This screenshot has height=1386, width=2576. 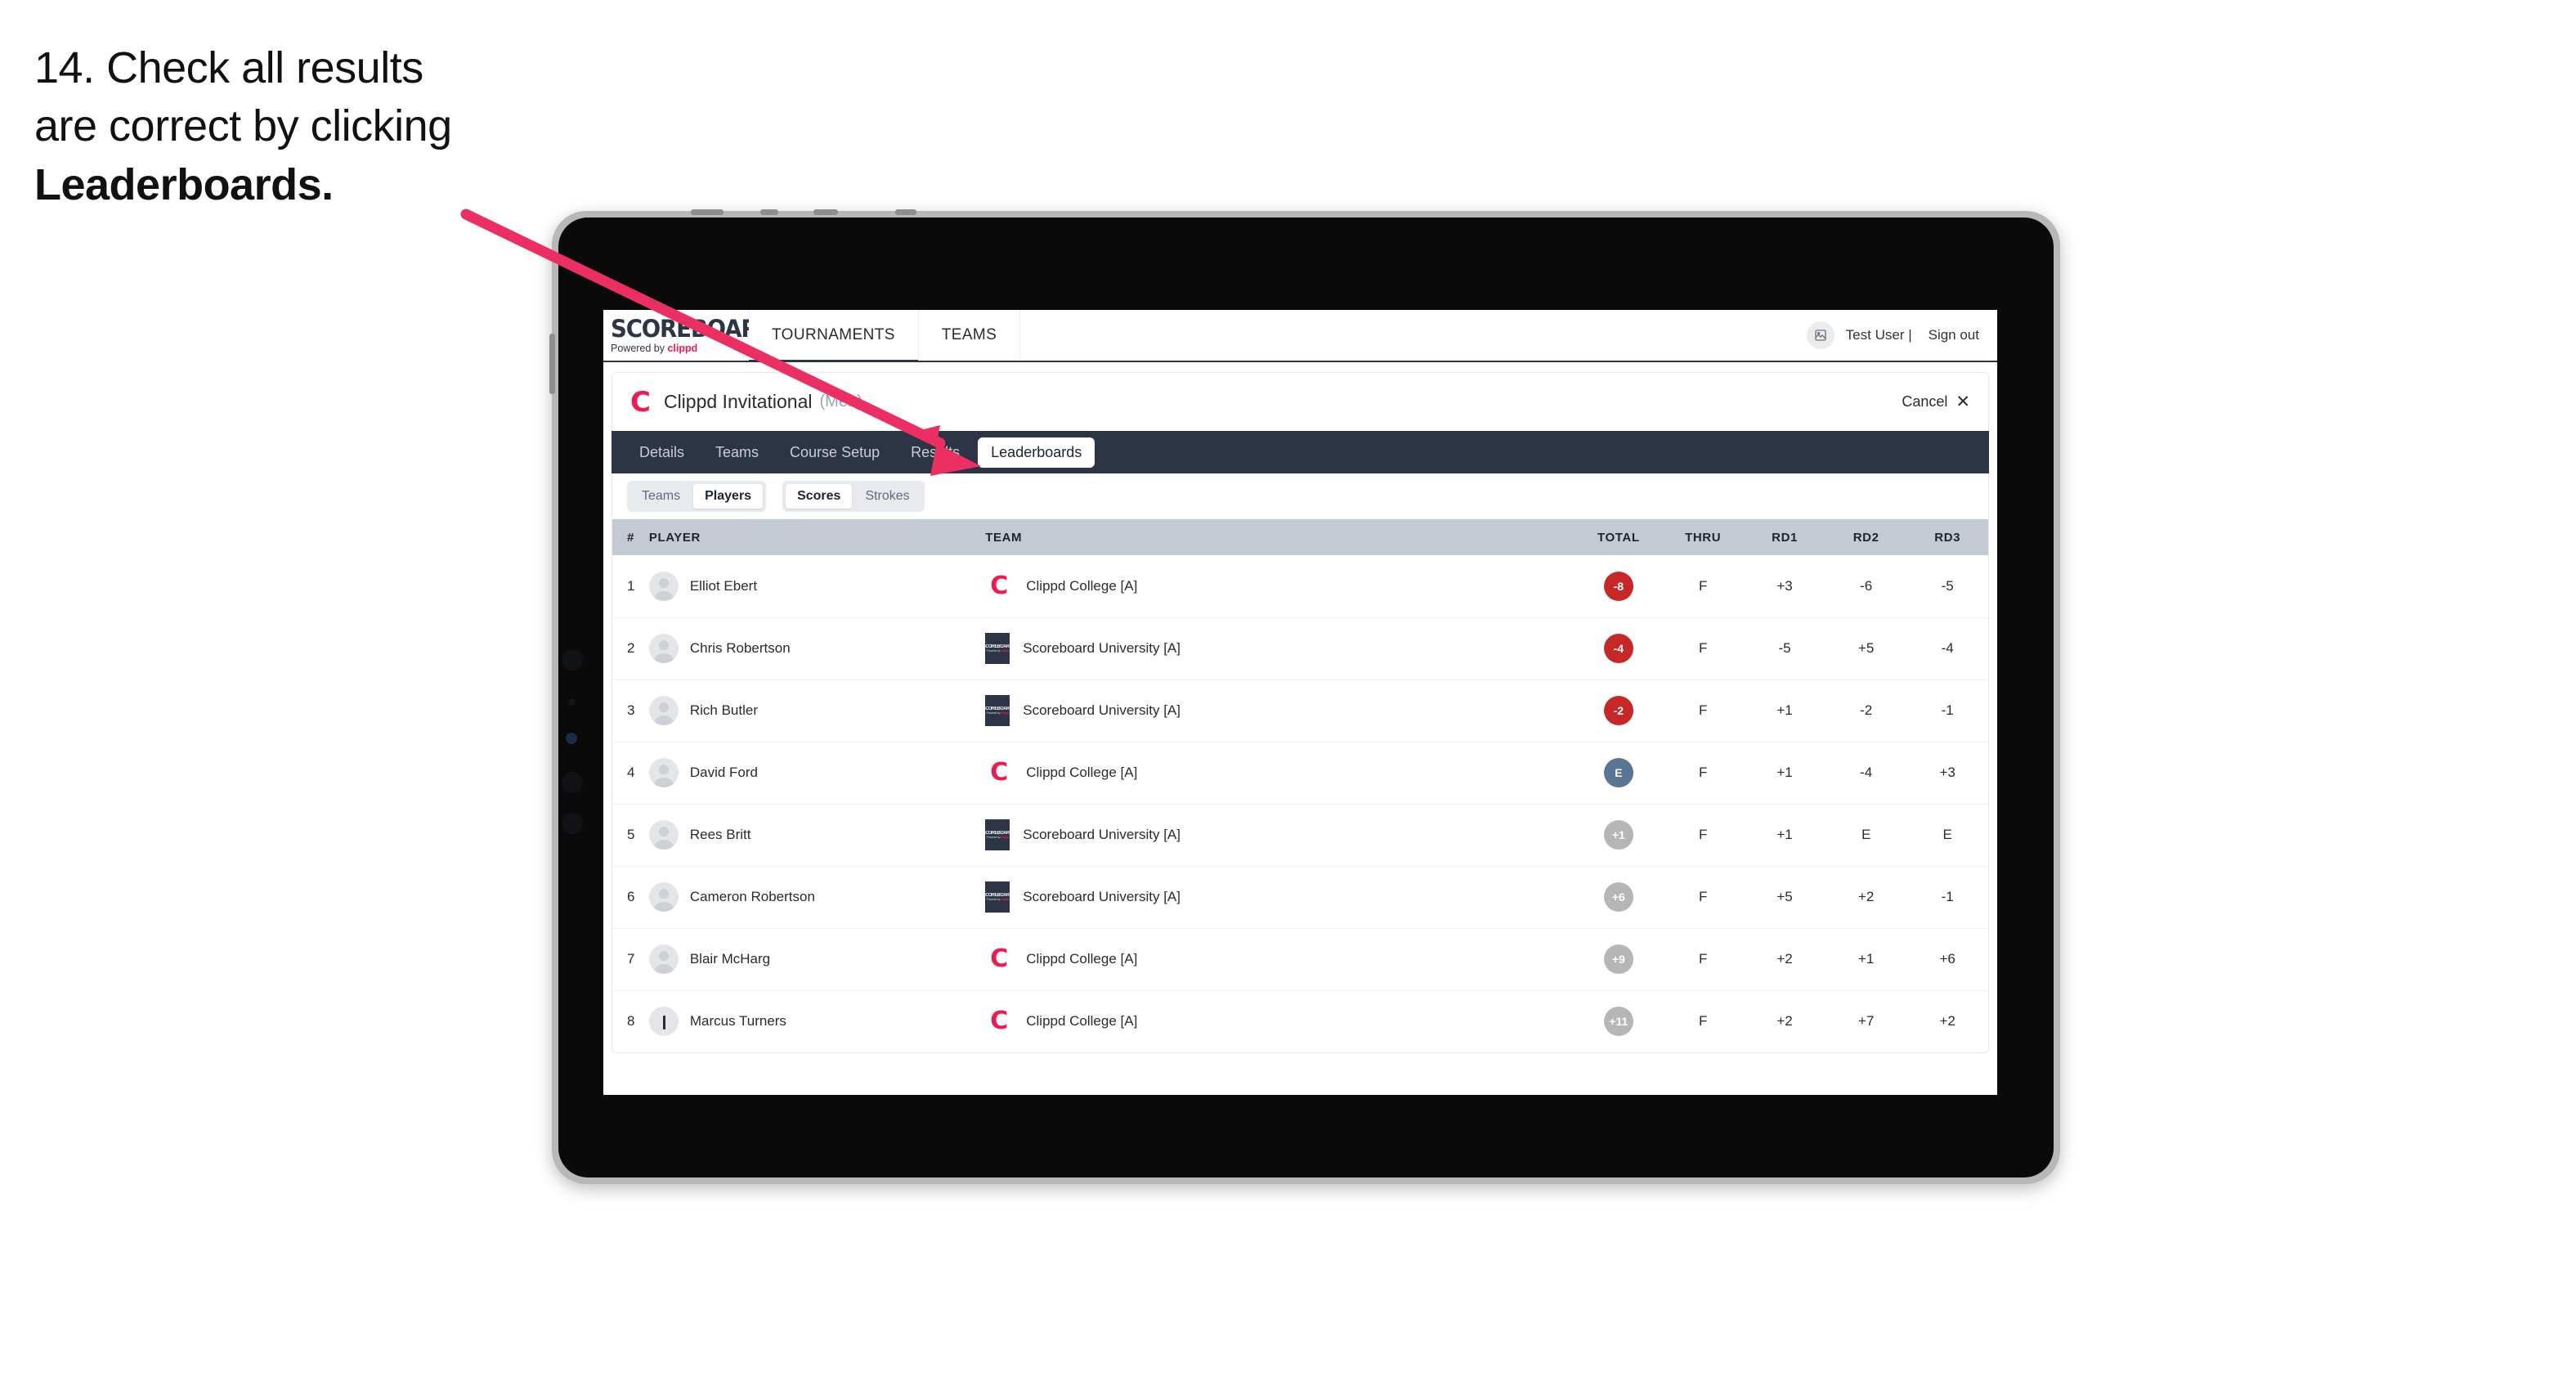 I want to click on cancel-button: Cancel ✕, so click(x=1936, y=401).